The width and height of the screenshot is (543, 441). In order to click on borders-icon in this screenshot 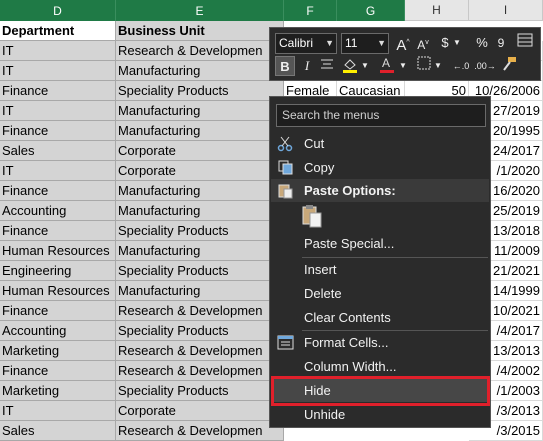, I will do `click(424, 66)`.